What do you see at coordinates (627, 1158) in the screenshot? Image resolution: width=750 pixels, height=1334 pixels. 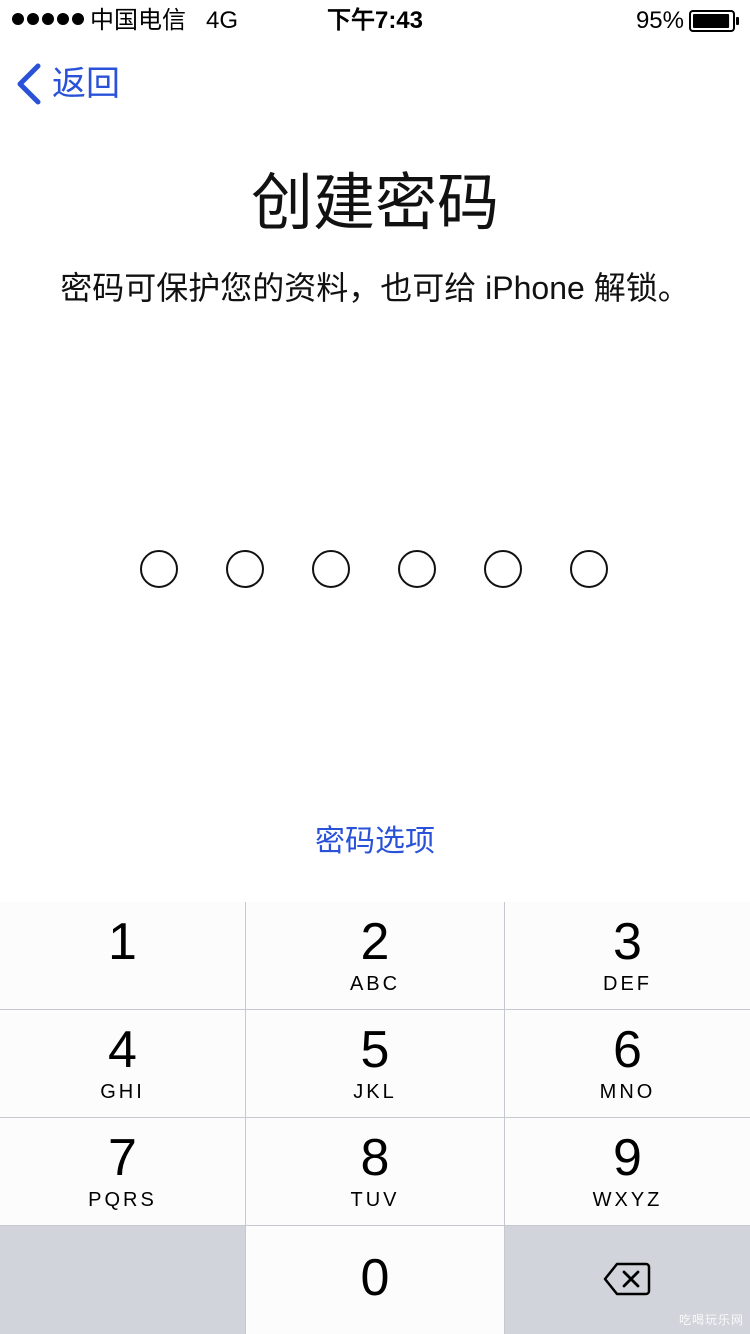 I see `key-digit: 9` at bounding box center [627, 1158].